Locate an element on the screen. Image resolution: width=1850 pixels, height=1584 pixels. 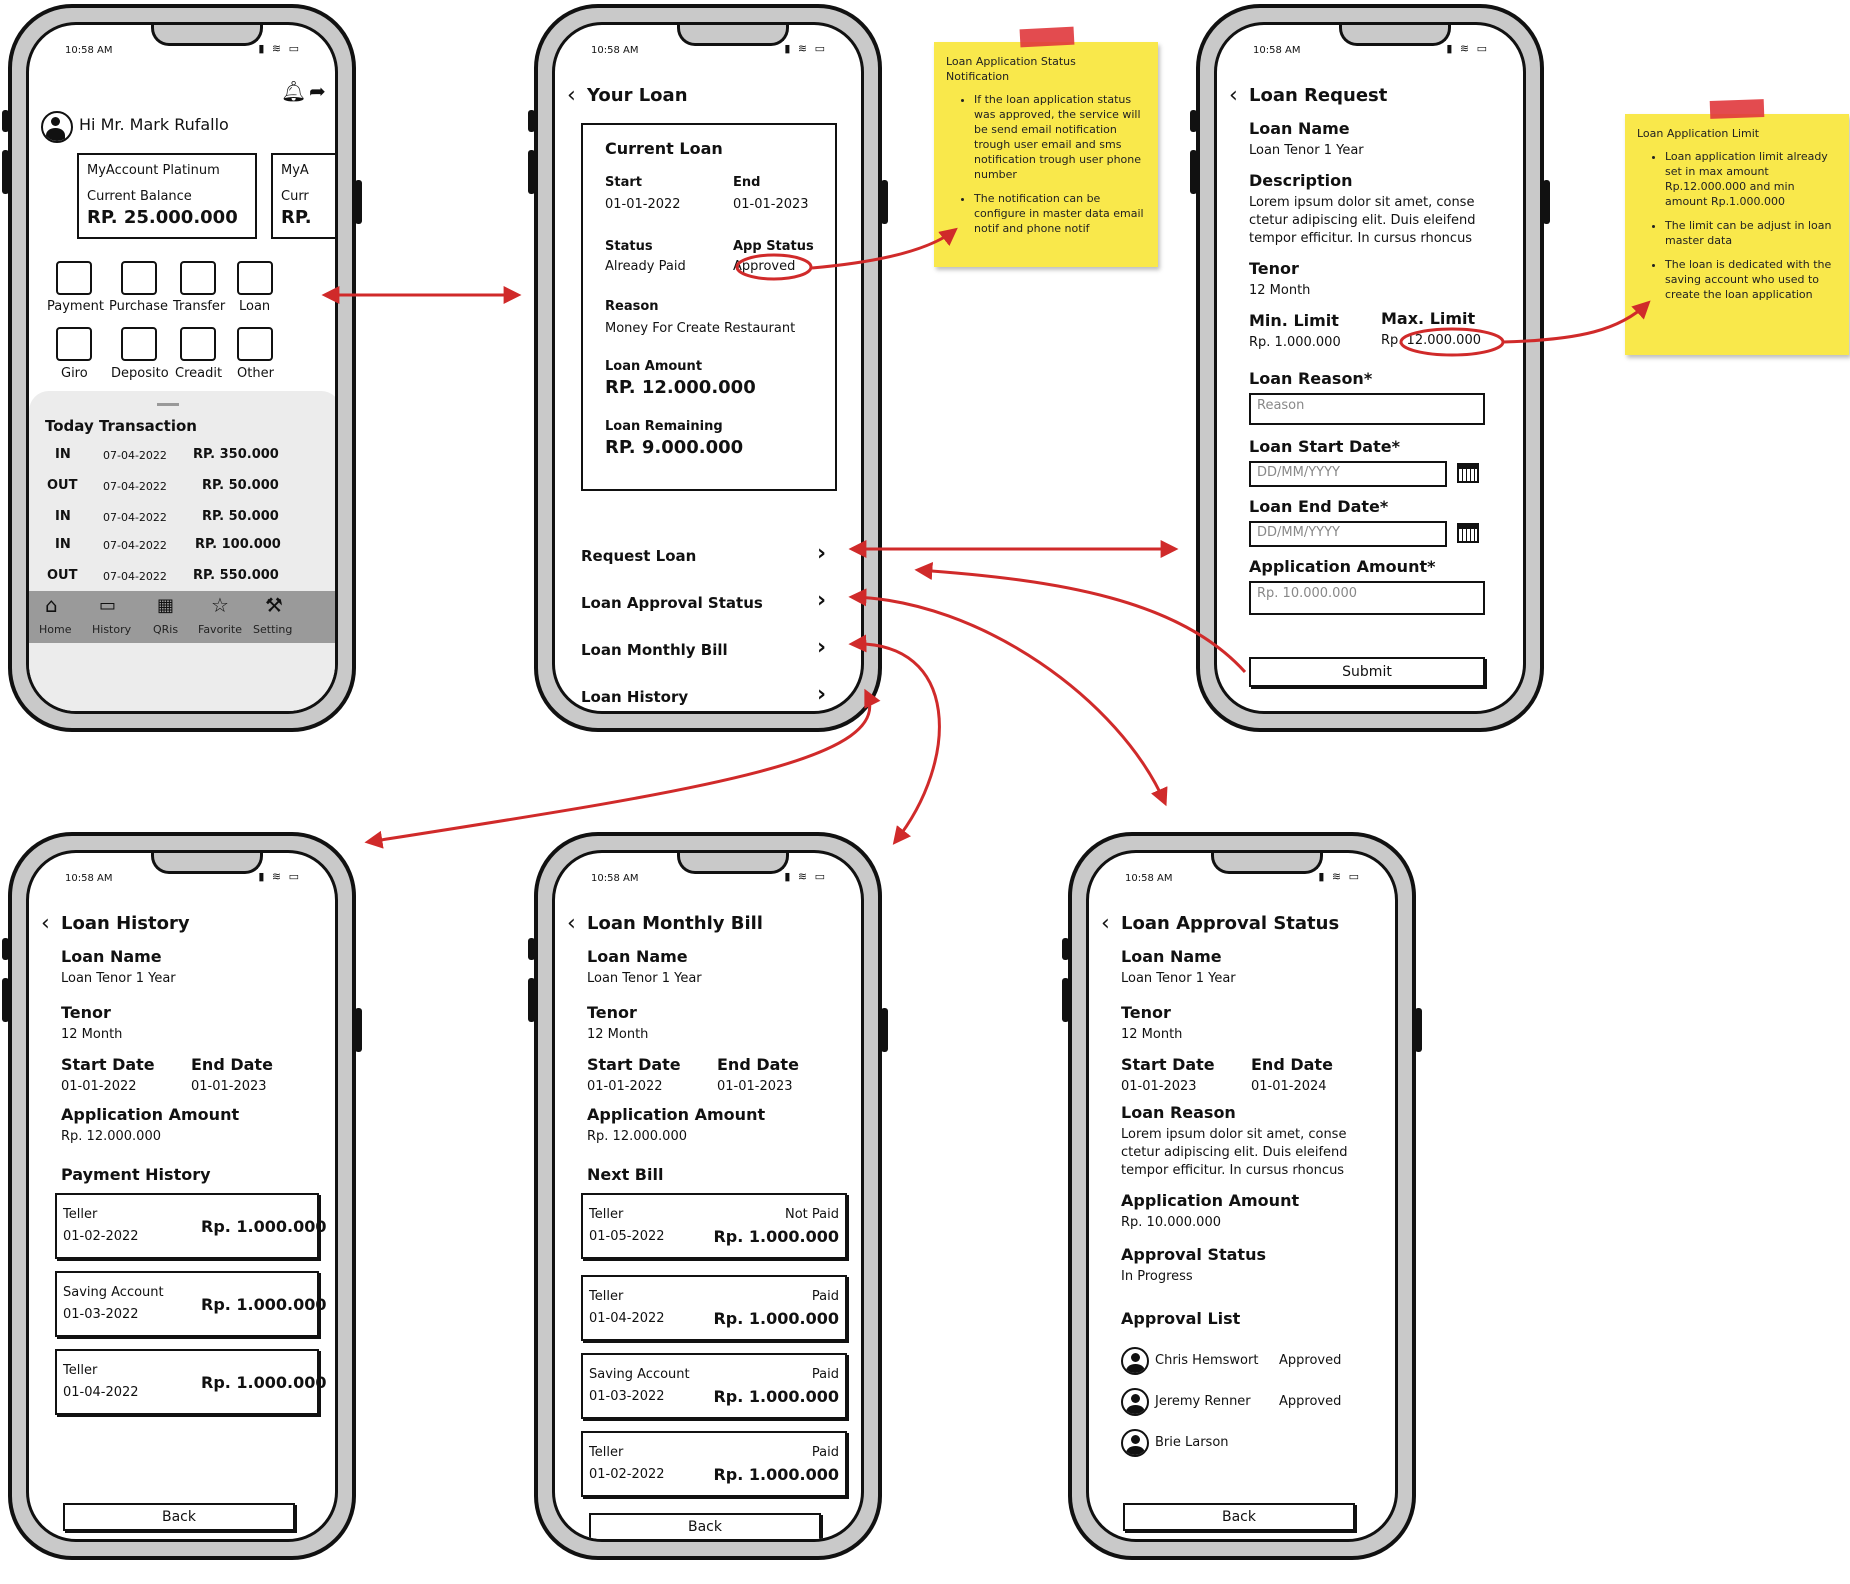
star-icon: ☆ is located at coordinates (220, 605).